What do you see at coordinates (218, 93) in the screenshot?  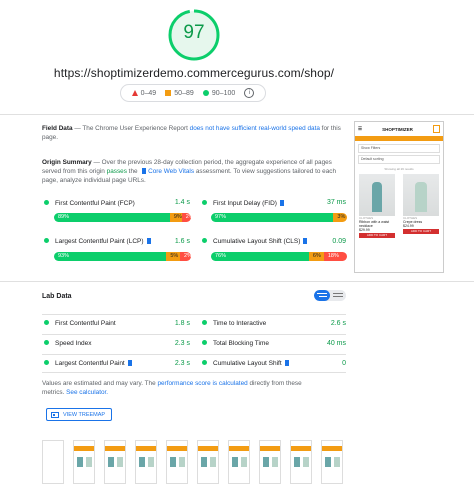 I see `legend-pass: 90–100` at bounding box center [218, 93].